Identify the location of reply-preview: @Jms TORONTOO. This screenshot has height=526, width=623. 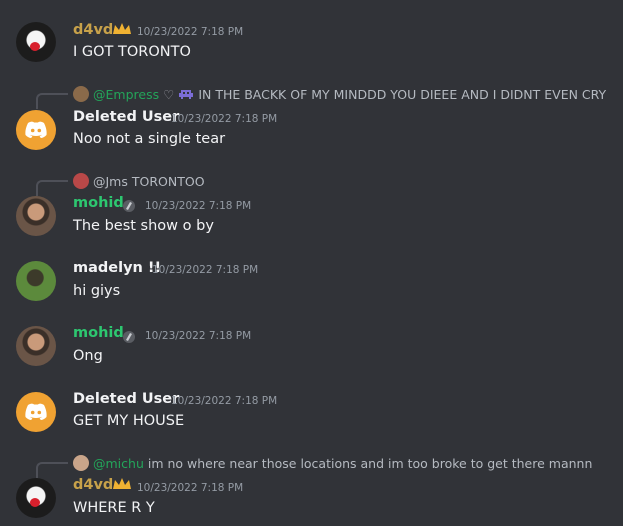
(139, 181).